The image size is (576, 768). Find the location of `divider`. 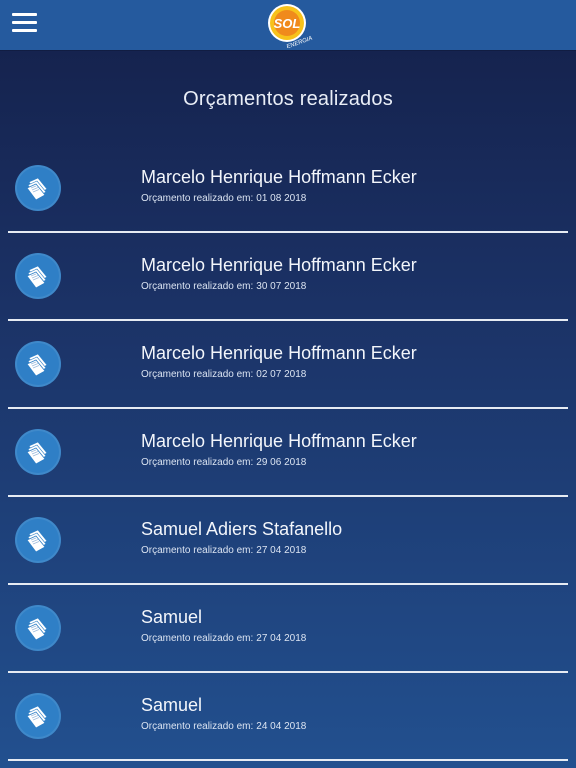

divider is located at coordinates (288, 760).